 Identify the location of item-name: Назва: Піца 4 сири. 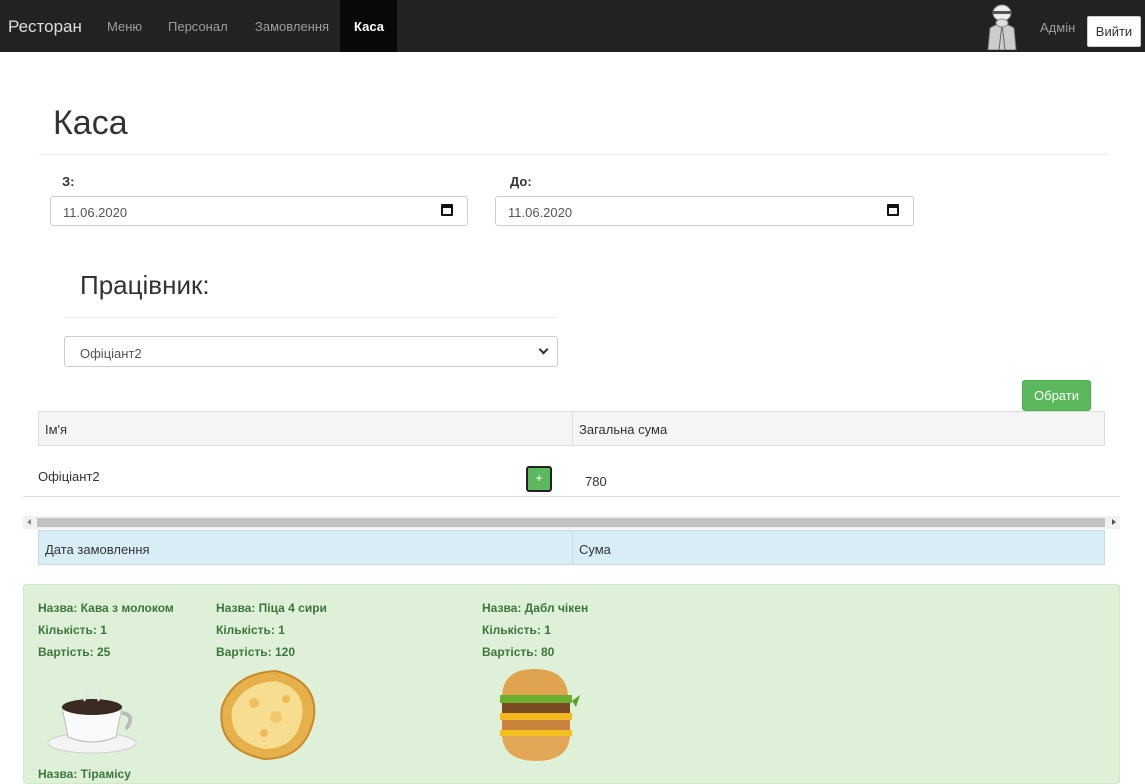
(271, 608).